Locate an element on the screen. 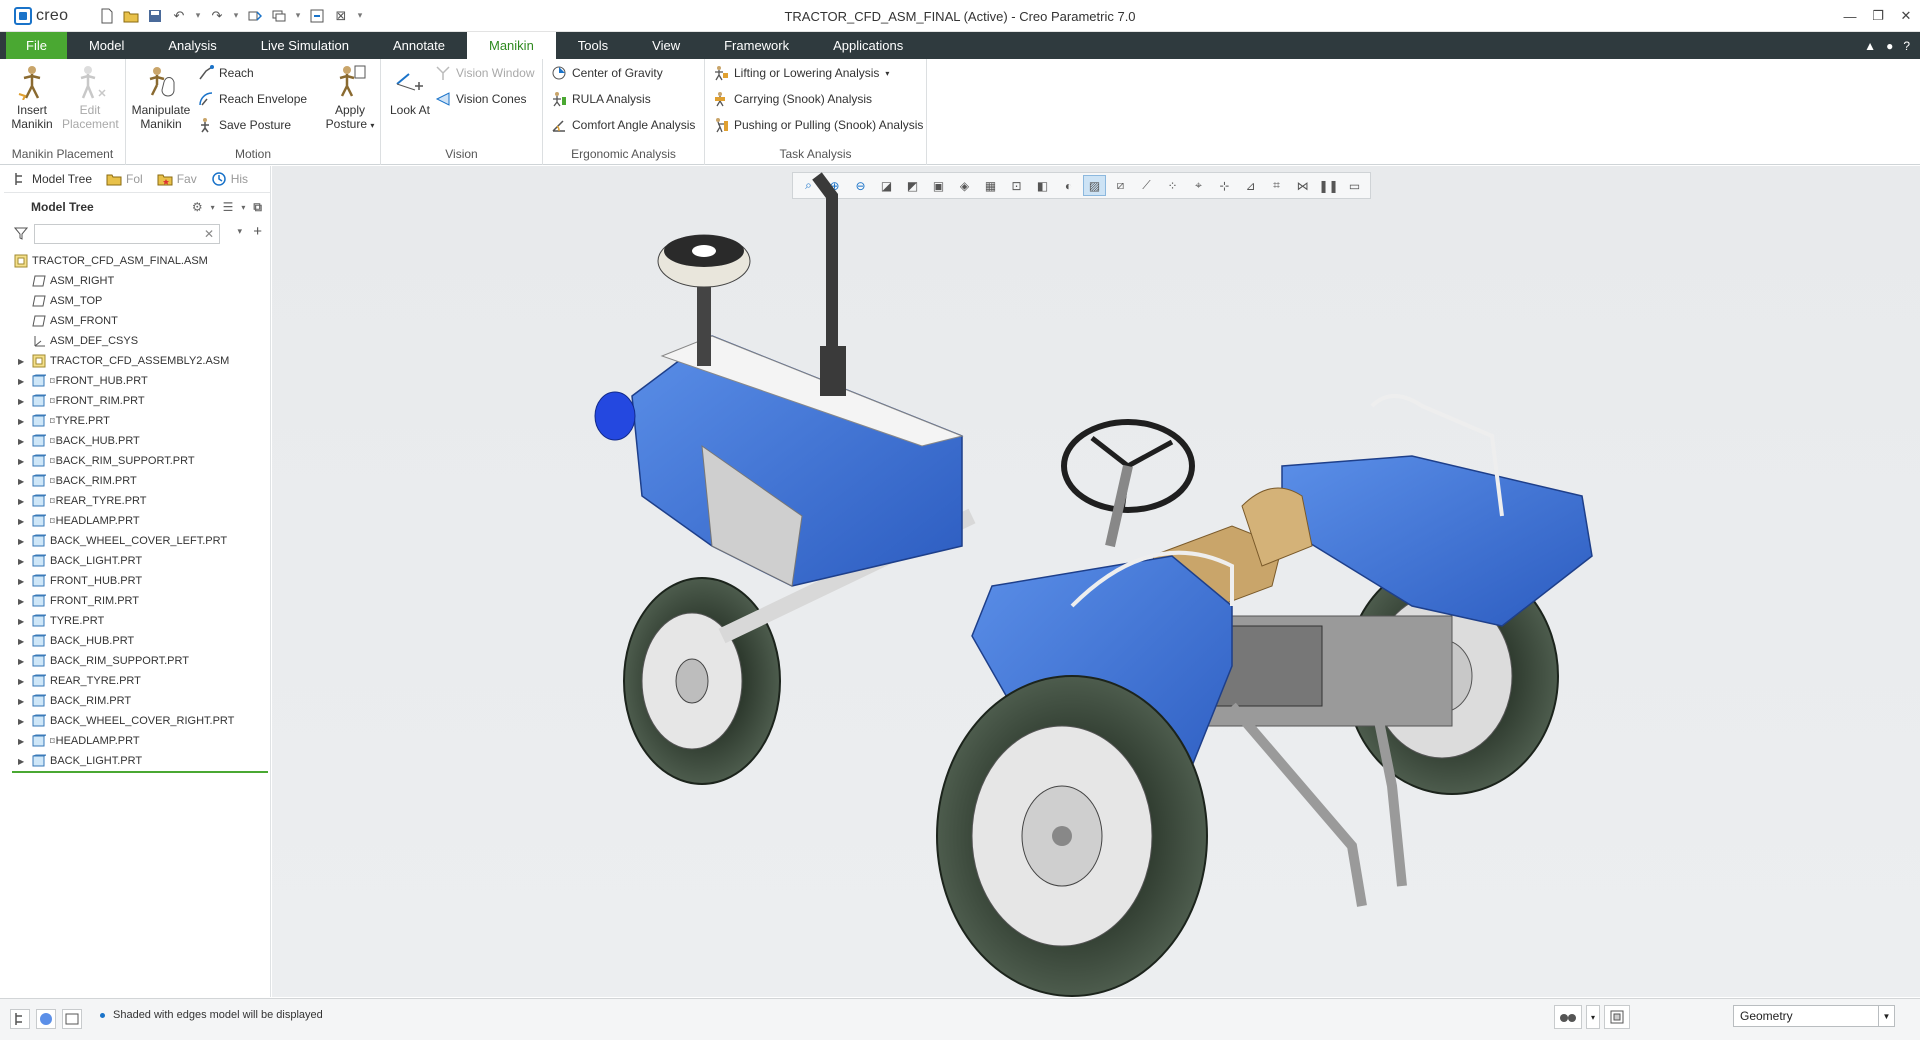 The width and height of the screenshot is (1920, 1040). look-at-button: Look At is located at coordinates (410, 90).